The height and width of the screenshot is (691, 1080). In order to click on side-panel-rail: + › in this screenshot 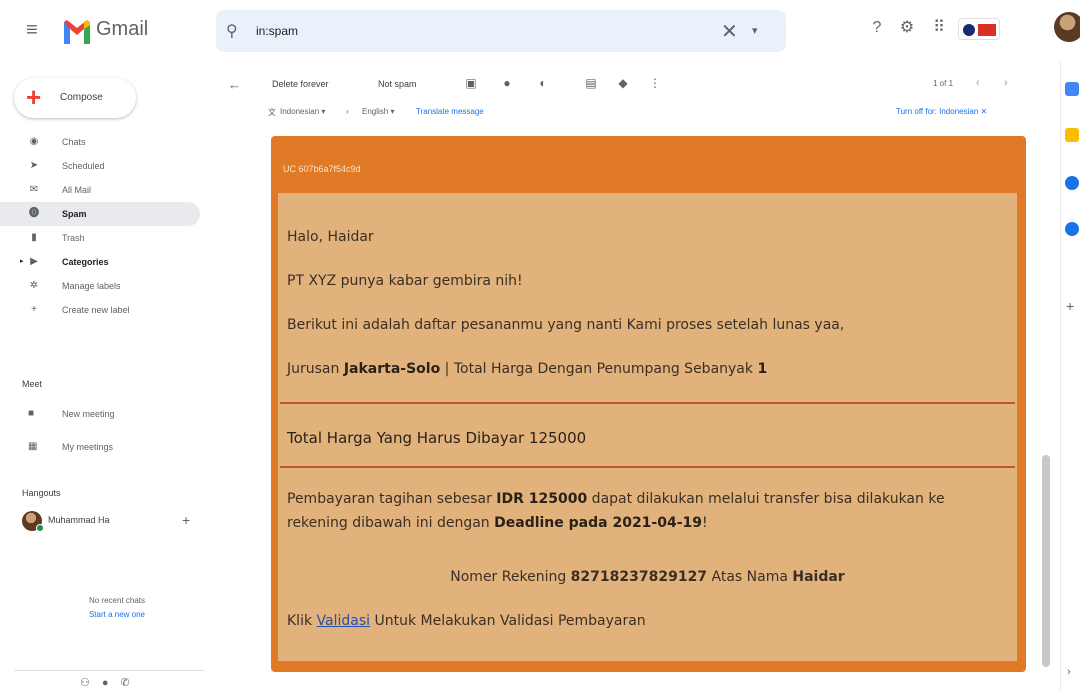, I will do `click(1070, 376)`.